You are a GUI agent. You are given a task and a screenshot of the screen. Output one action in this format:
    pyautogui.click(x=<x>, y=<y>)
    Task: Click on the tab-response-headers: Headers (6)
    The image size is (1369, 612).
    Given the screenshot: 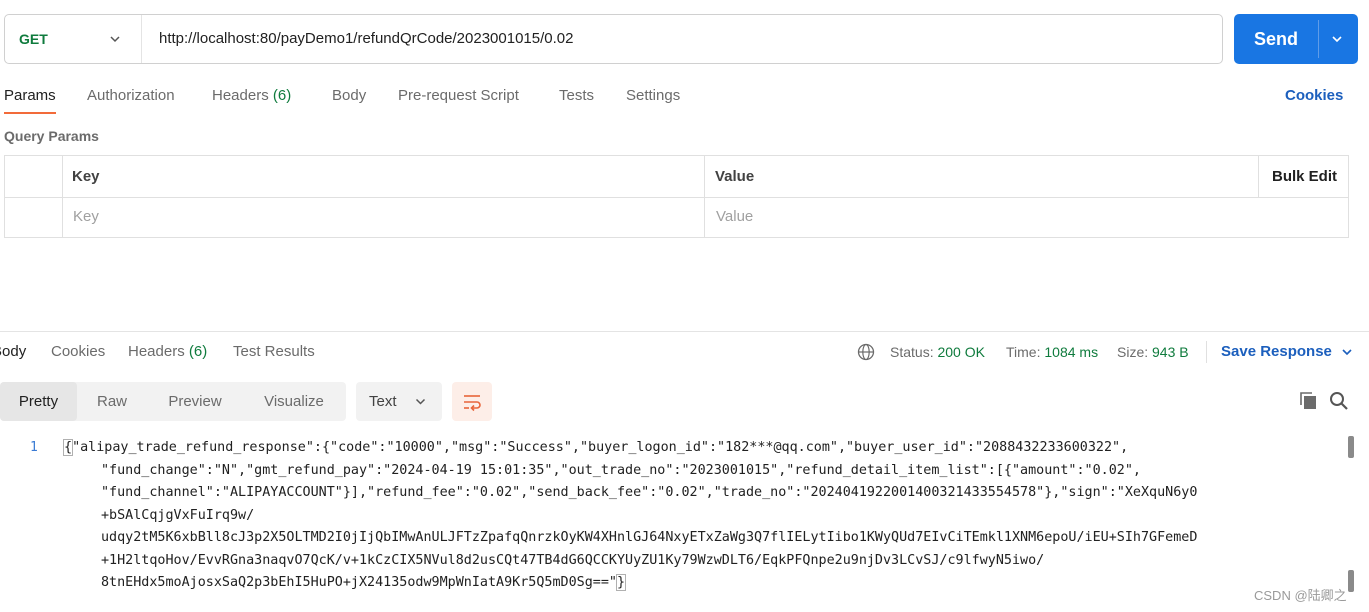 What is the action you would take?
    pyautogui.click(x=167, y=352)
    